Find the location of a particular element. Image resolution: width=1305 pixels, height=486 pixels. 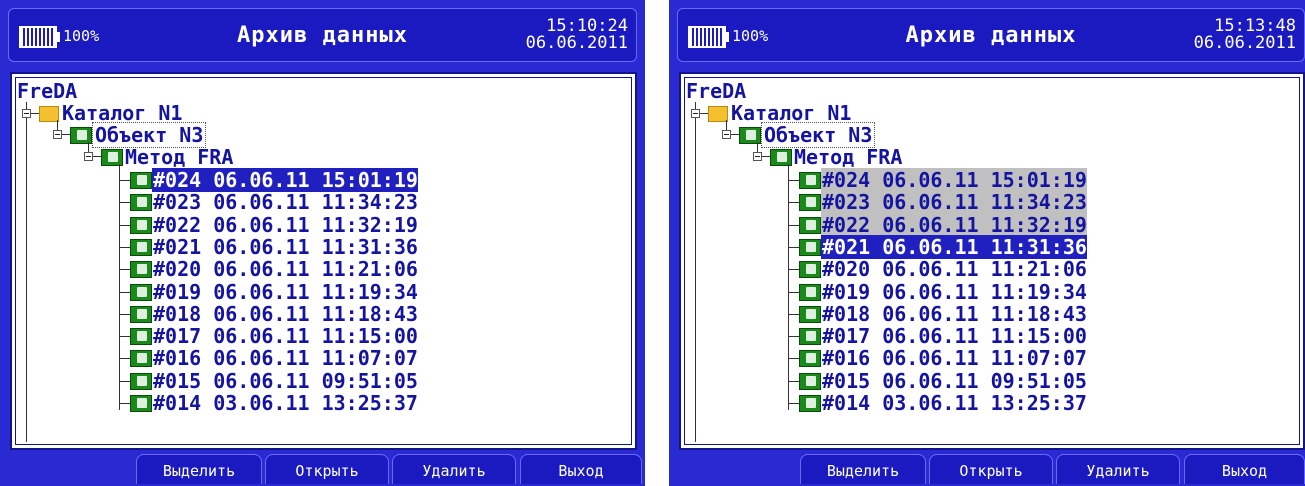

record-label: #014 03.06.11 13:25:37 is located at coordinates (954, 403).